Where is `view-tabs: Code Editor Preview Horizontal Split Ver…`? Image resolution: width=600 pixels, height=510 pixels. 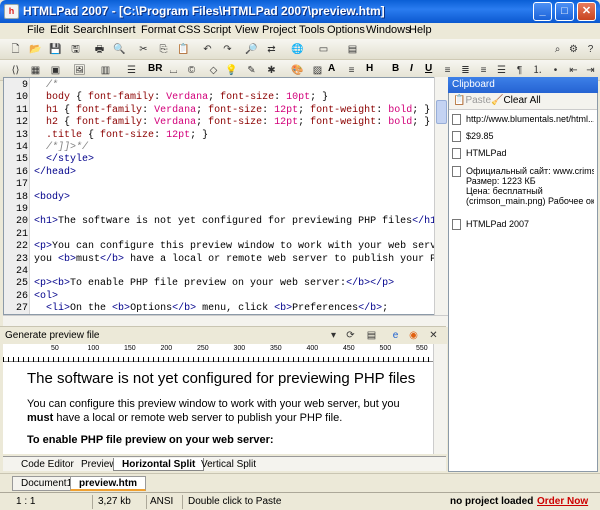 view-tabs: Code Editor Preview Horizontal Split Ver… is located at coordinates (224, 463).